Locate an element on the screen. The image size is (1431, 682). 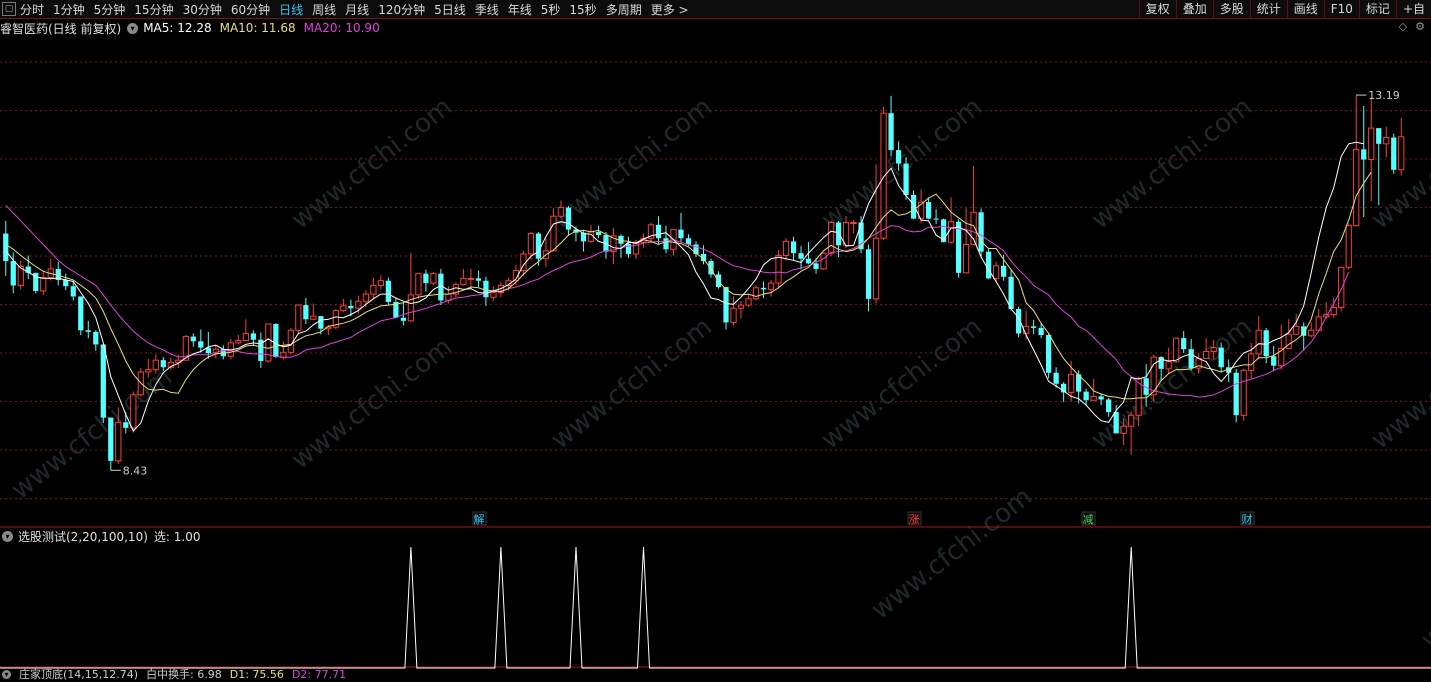
indicator-title: 选股测试(2,20,100,10) is located at coordinates (83, 536).